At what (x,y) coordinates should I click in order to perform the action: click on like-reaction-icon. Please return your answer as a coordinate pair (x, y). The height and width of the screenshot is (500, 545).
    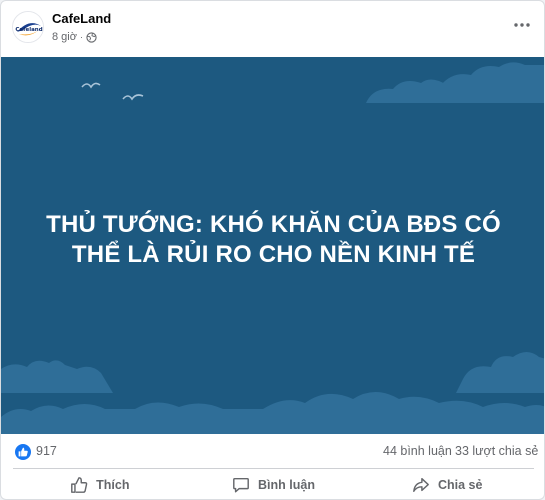
    Looking at the image, I should click on (23, 452).